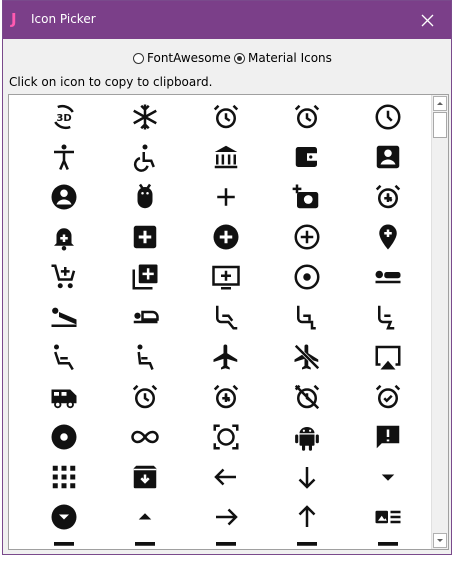 This screenshot has width=456, height=561. I want to click on airline-seat-recline-normal-icon, so click(145, 357).